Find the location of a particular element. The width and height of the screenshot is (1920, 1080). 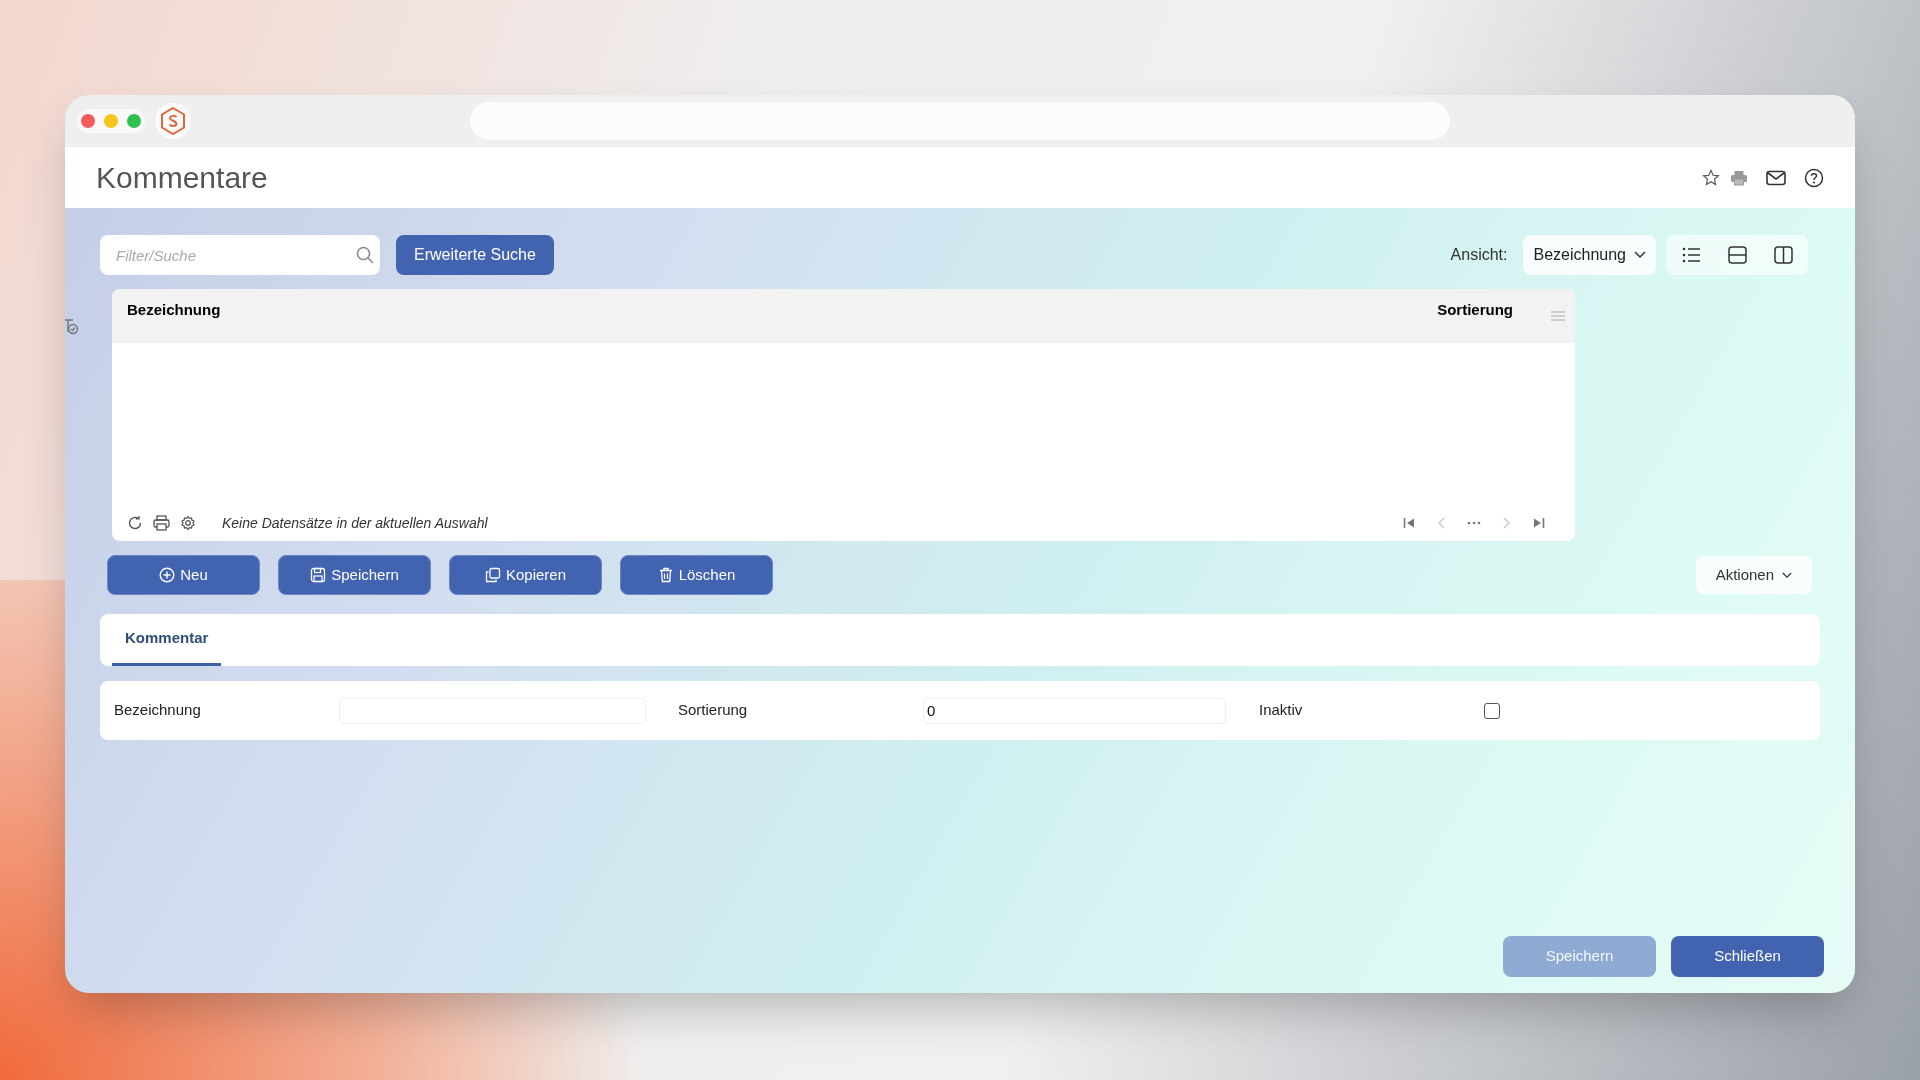

column-header: Bezeichnung is located at coordinates (174, 310).